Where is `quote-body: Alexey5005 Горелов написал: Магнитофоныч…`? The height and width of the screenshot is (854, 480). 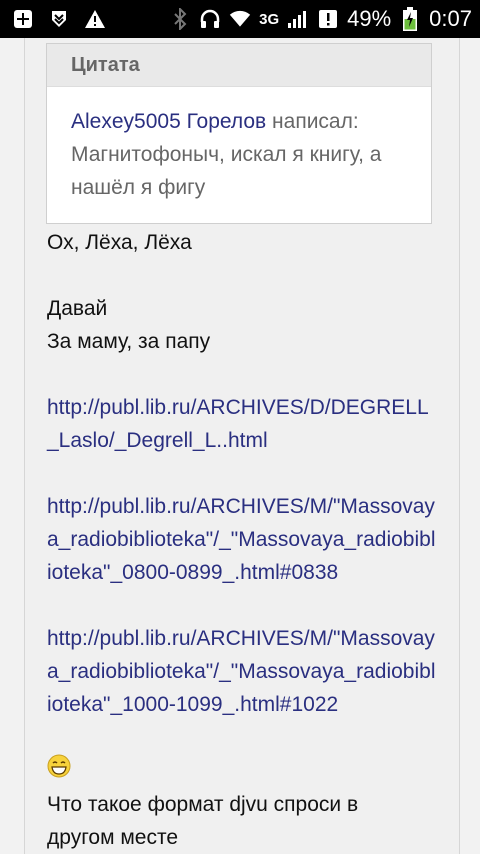 quote-body: Alexey5005 Горелов написал: Магнитофоныч… is located at coordinates (239, 145).